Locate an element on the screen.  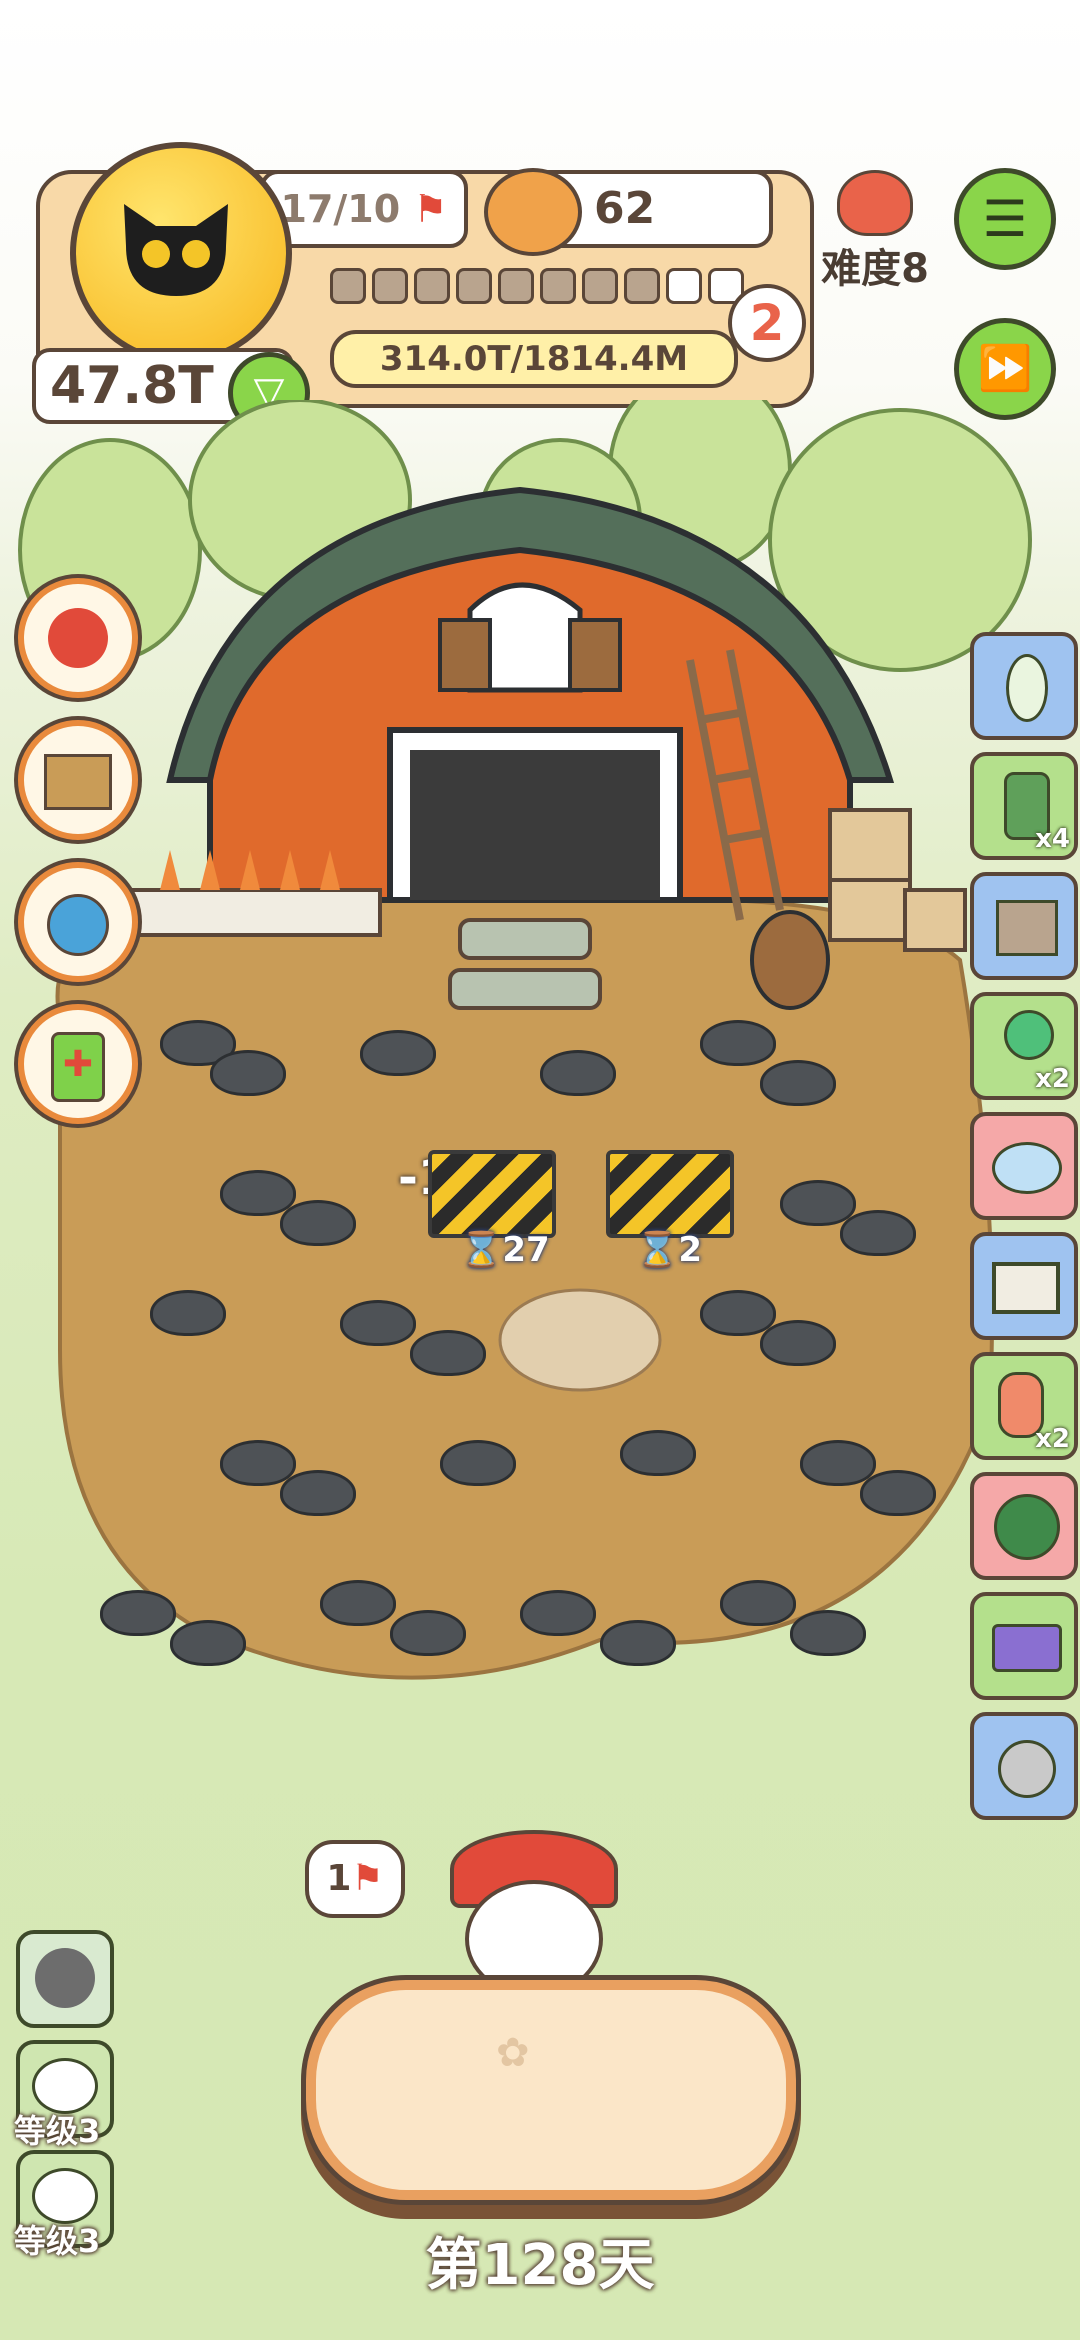
shop-button is located at coordinates (78, 638).